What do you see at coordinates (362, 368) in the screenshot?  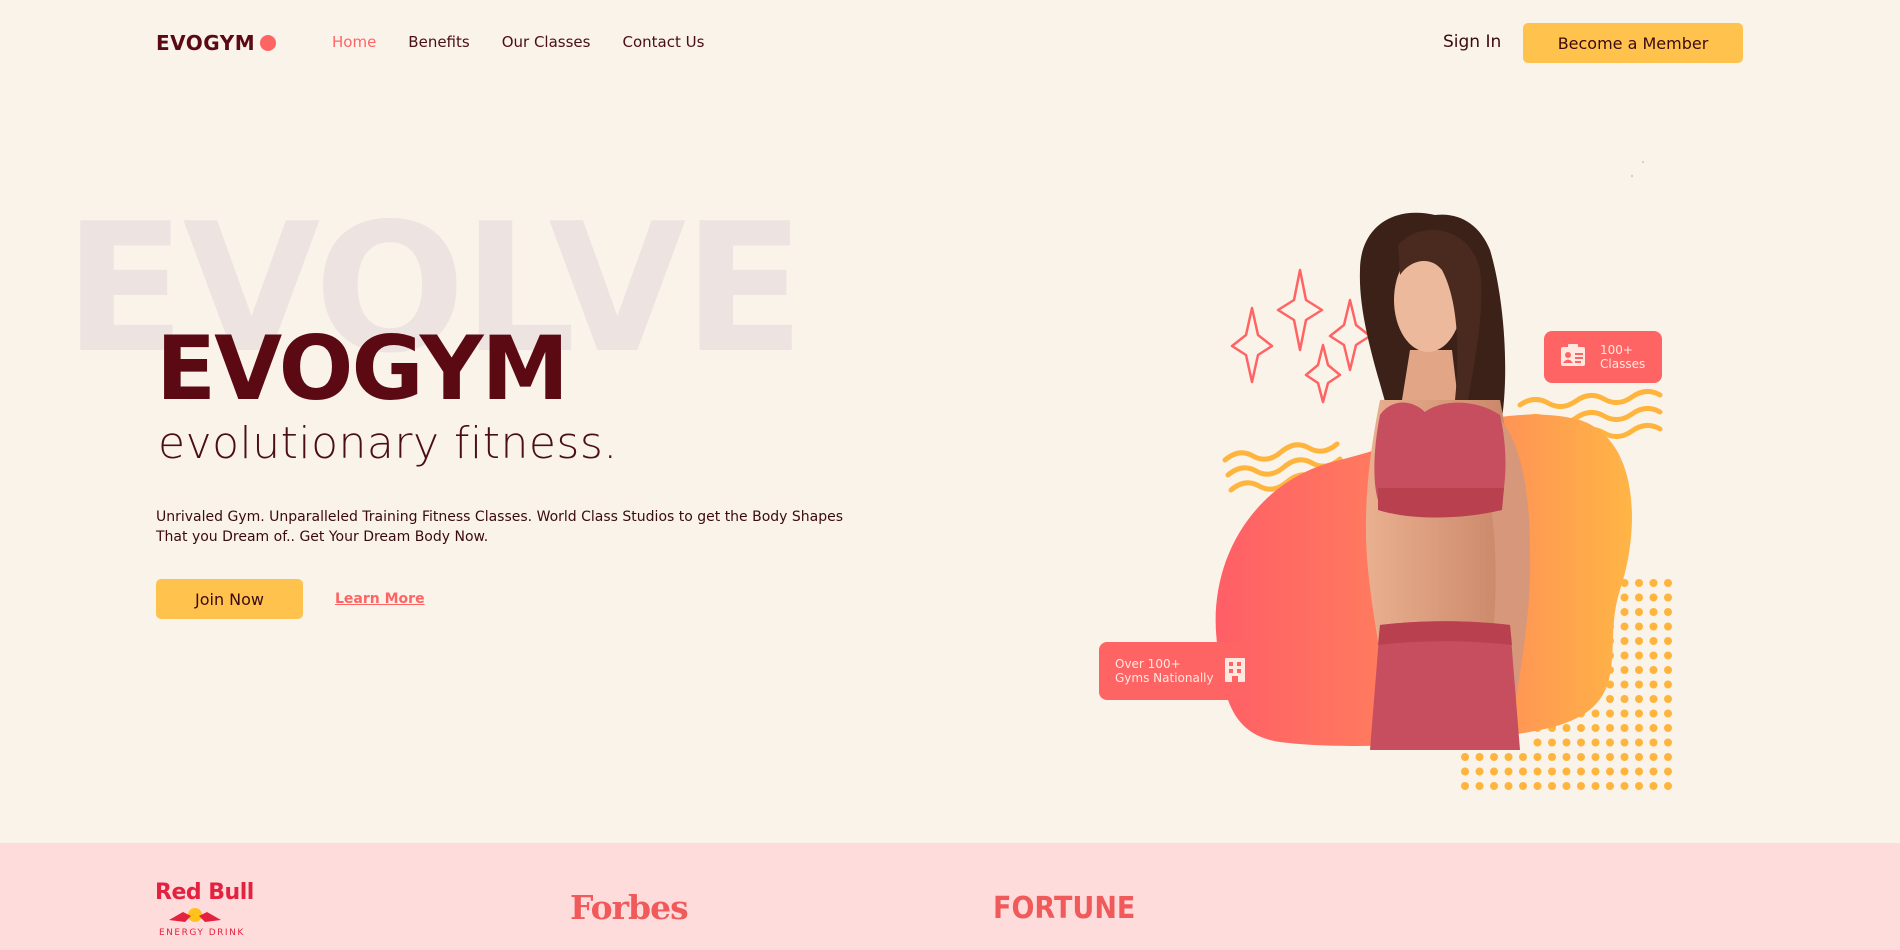 I see `hero-title: EVOGYM` at bounding box center [362, 368].